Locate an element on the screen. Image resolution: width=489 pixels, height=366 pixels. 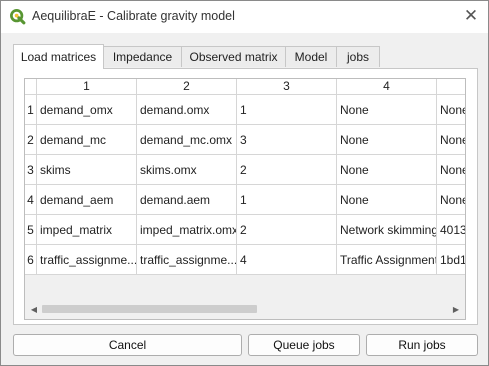
table-cell: demand_mc.omx is located at coordinates (187, 140).